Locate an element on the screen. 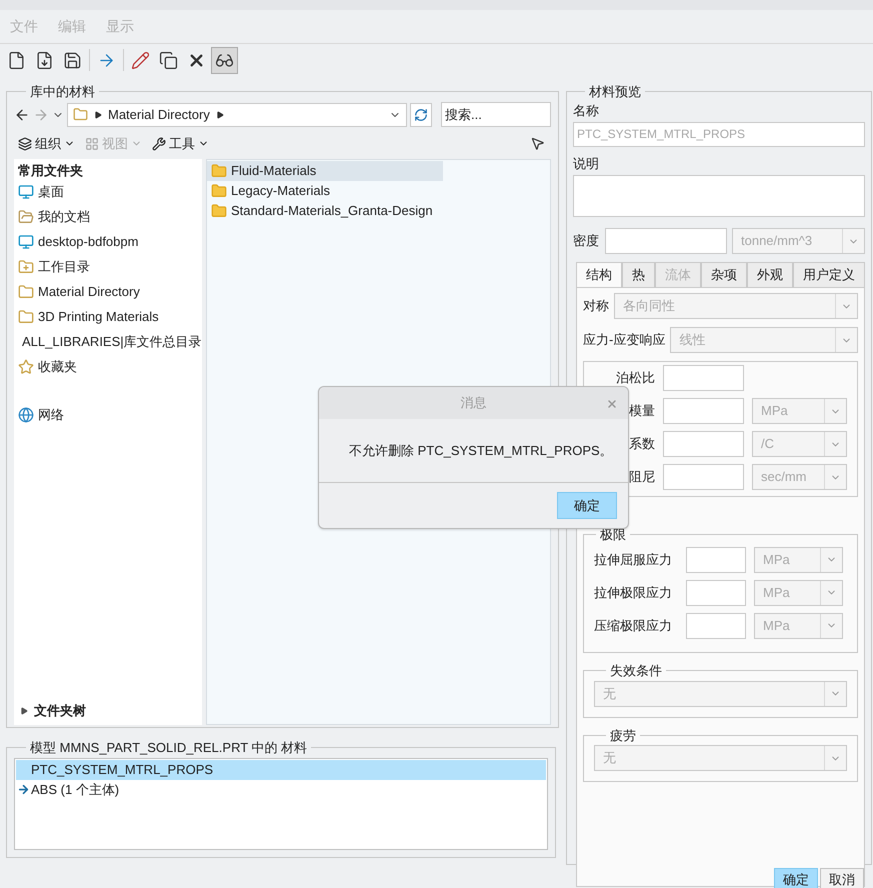  toolbar-button is located at coordinates (224, 60).